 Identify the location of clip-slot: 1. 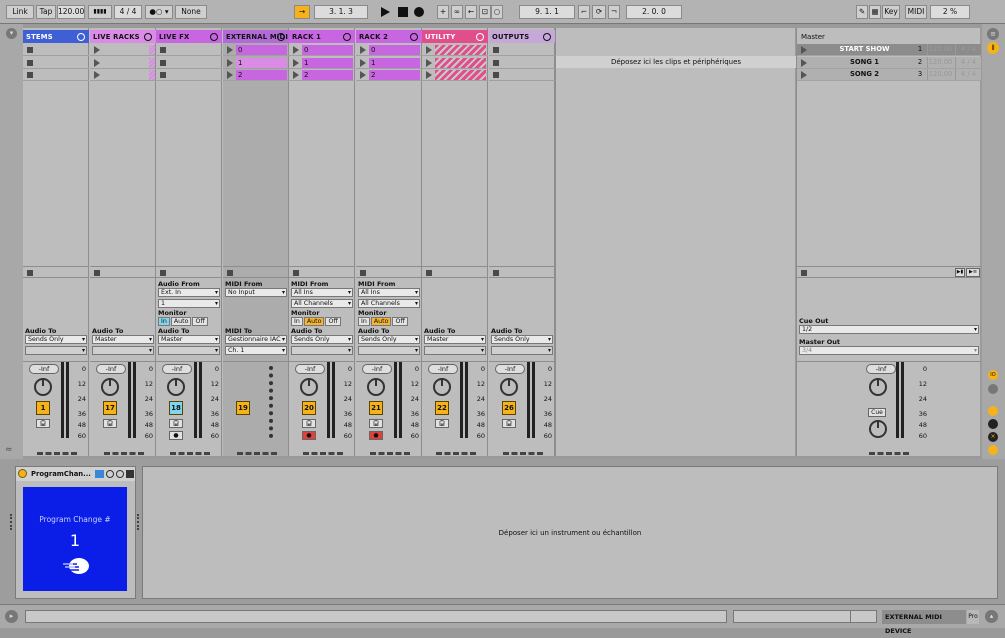
(256, 63).